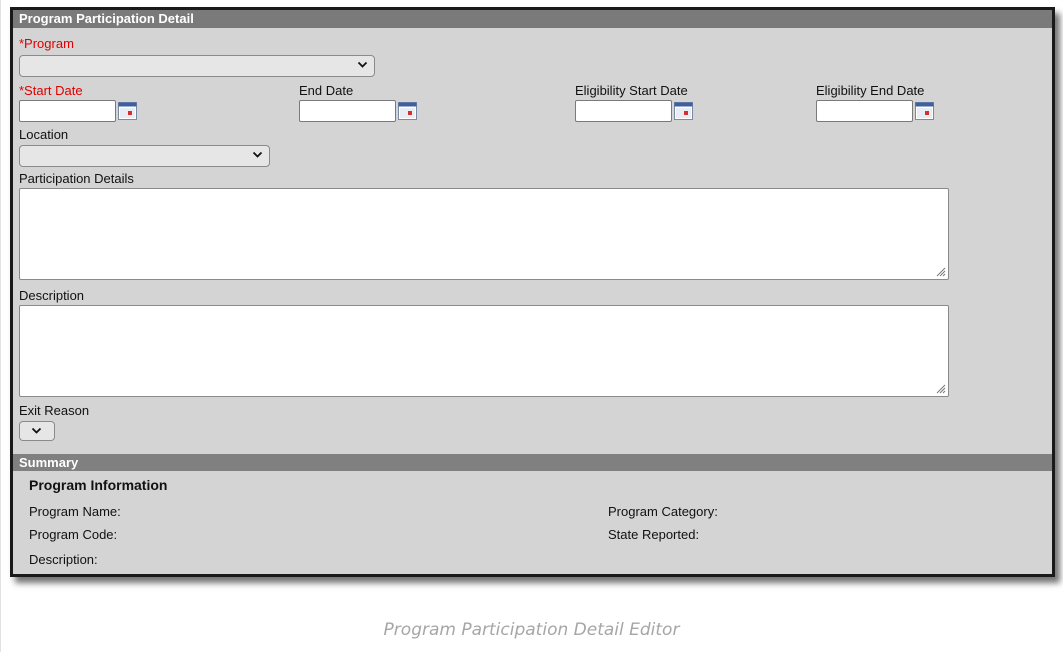  What do you see at coordinates (197, 66) in the screenshot?
I see `program-select` at bounding box center [197, 66].